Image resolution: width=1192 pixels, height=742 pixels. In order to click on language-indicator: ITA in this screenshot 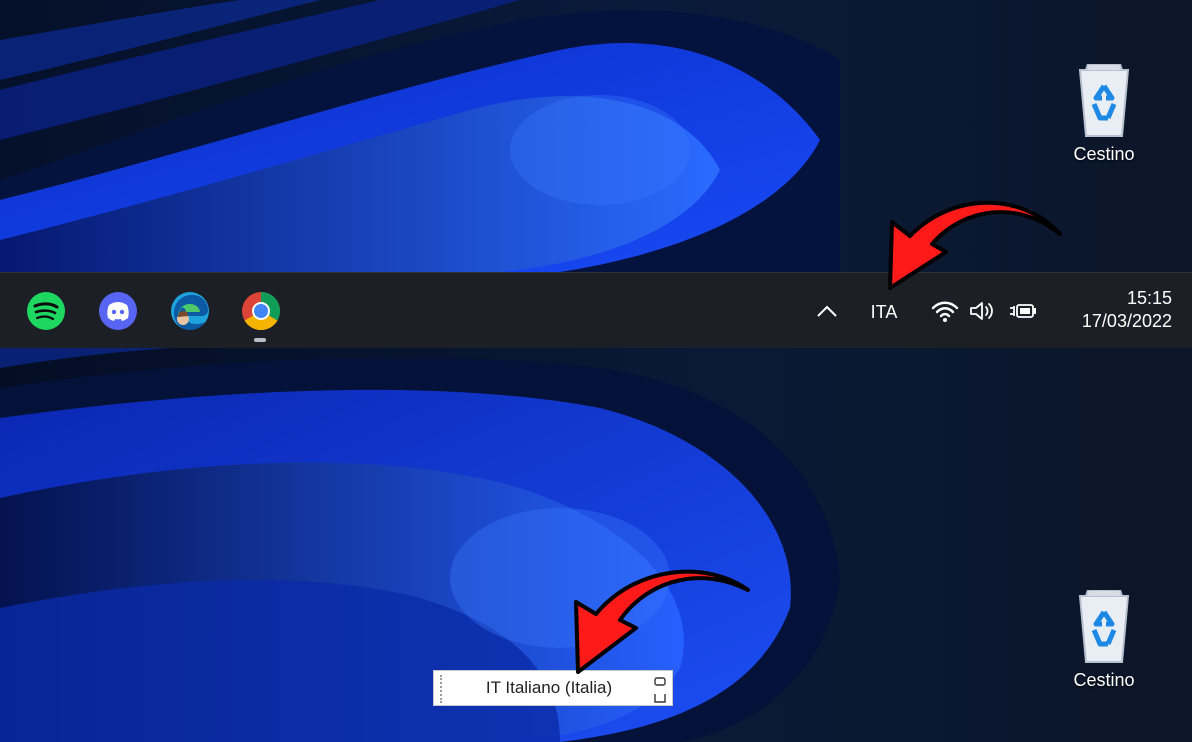, I will do `click(884, 312)`.